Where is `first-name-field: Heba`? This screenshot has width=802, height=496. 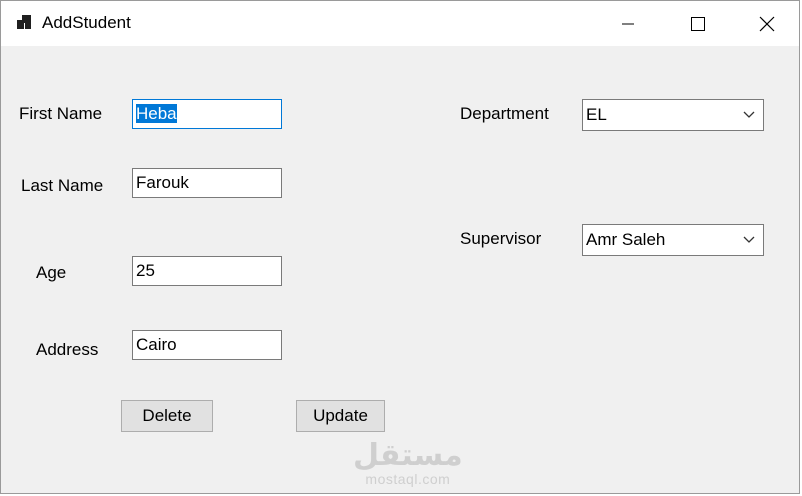 first-name-field: Heba is located at coordinates (207, 114).